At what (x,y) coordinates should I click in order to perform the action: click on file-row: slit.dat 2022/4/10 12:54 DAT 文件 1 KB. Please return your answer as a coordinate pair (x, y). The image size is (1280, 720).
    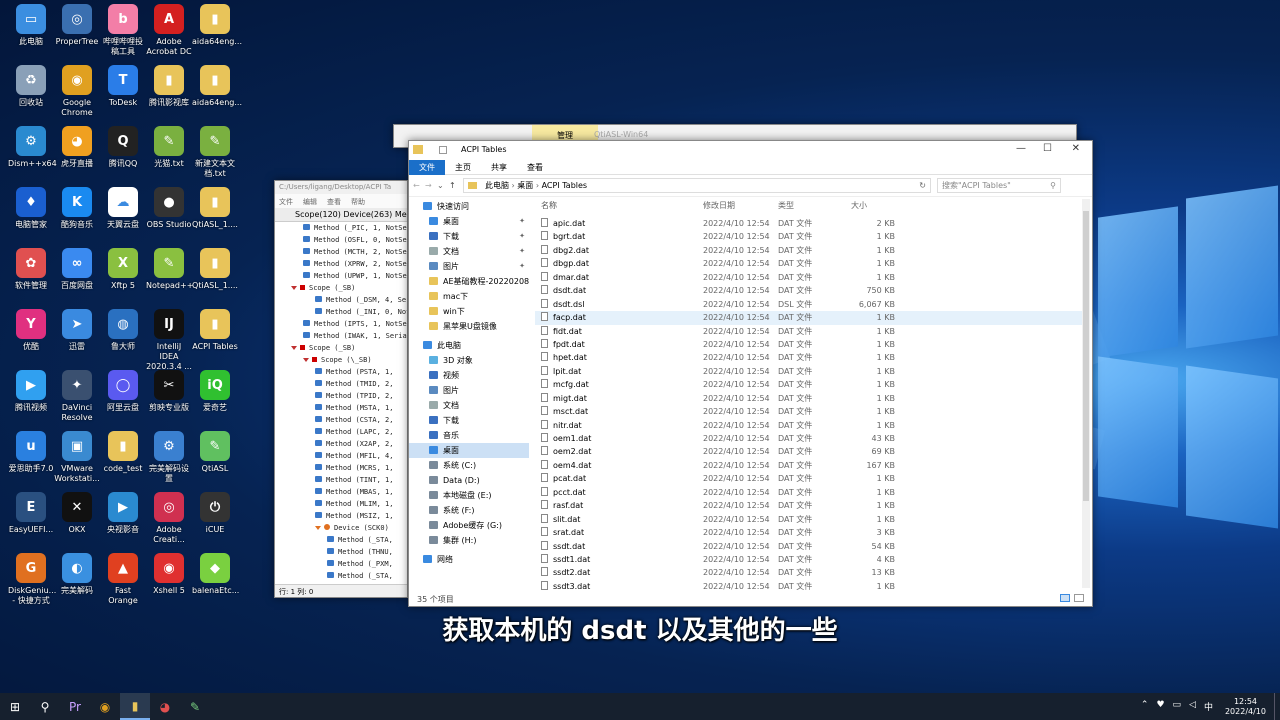
    Looking at the image, I should click on (810, 519).